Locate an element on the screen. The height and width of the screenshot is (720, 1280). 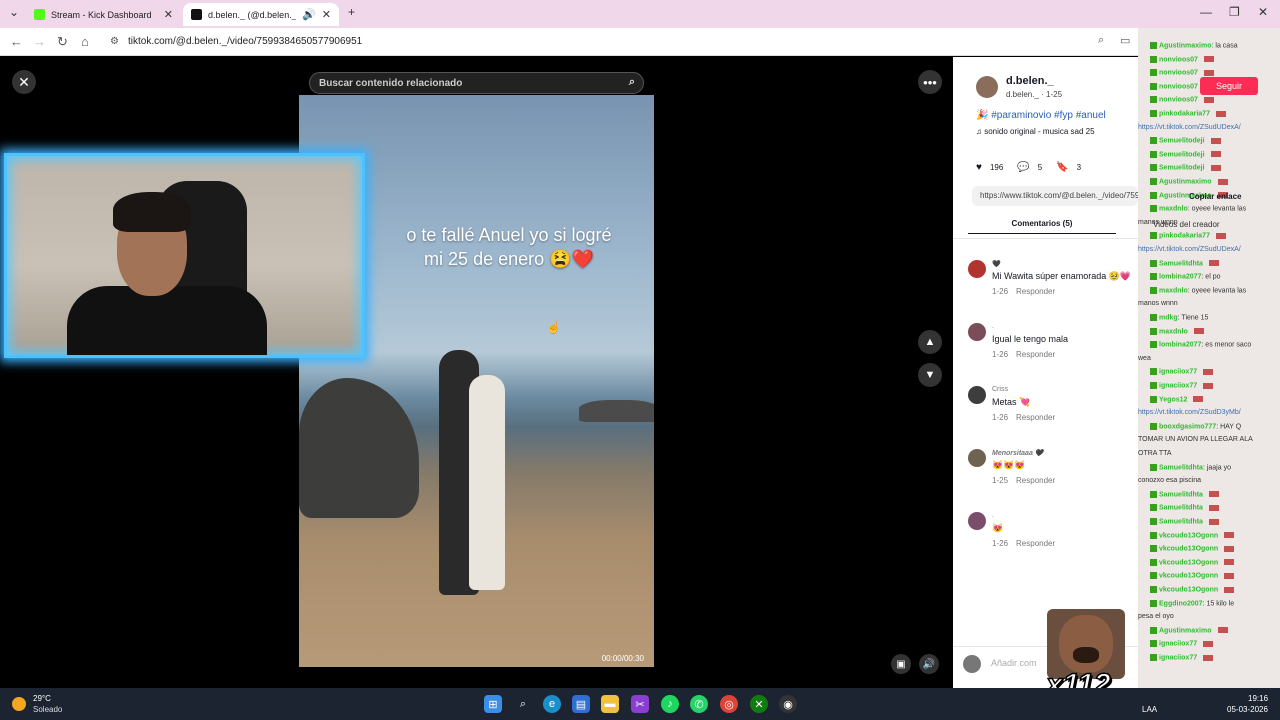
chat-username: mdkg is located at coordinates (1168, 317).